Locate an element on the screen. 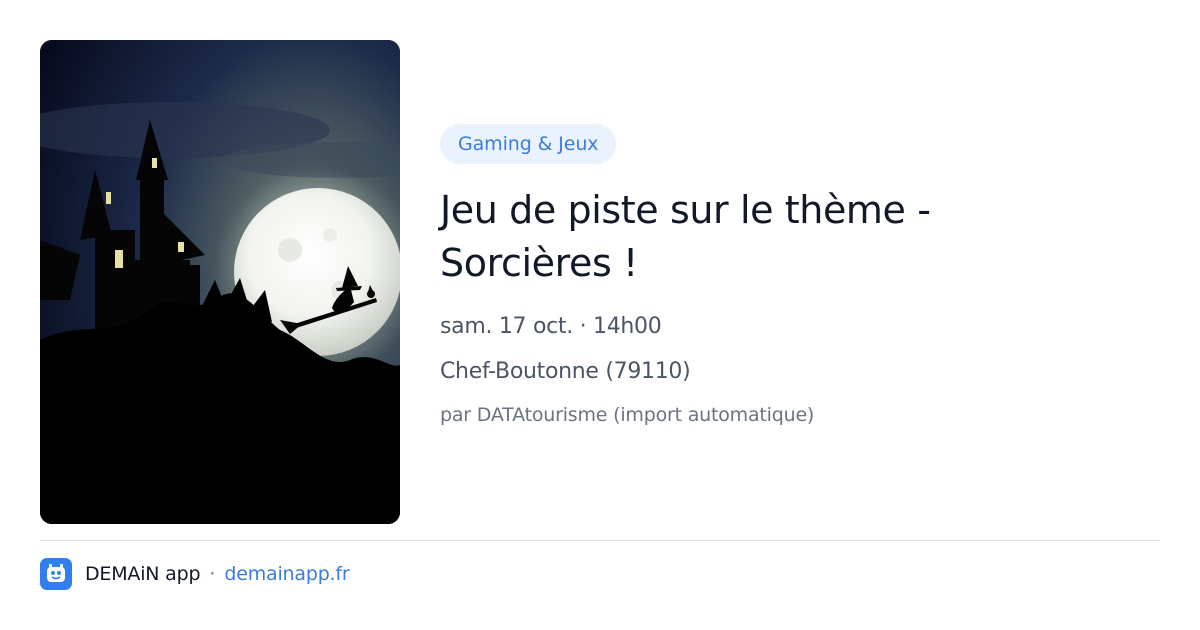 This screenshot has height=630, width=1200. footer-divider is located at coordinates (600, 540).